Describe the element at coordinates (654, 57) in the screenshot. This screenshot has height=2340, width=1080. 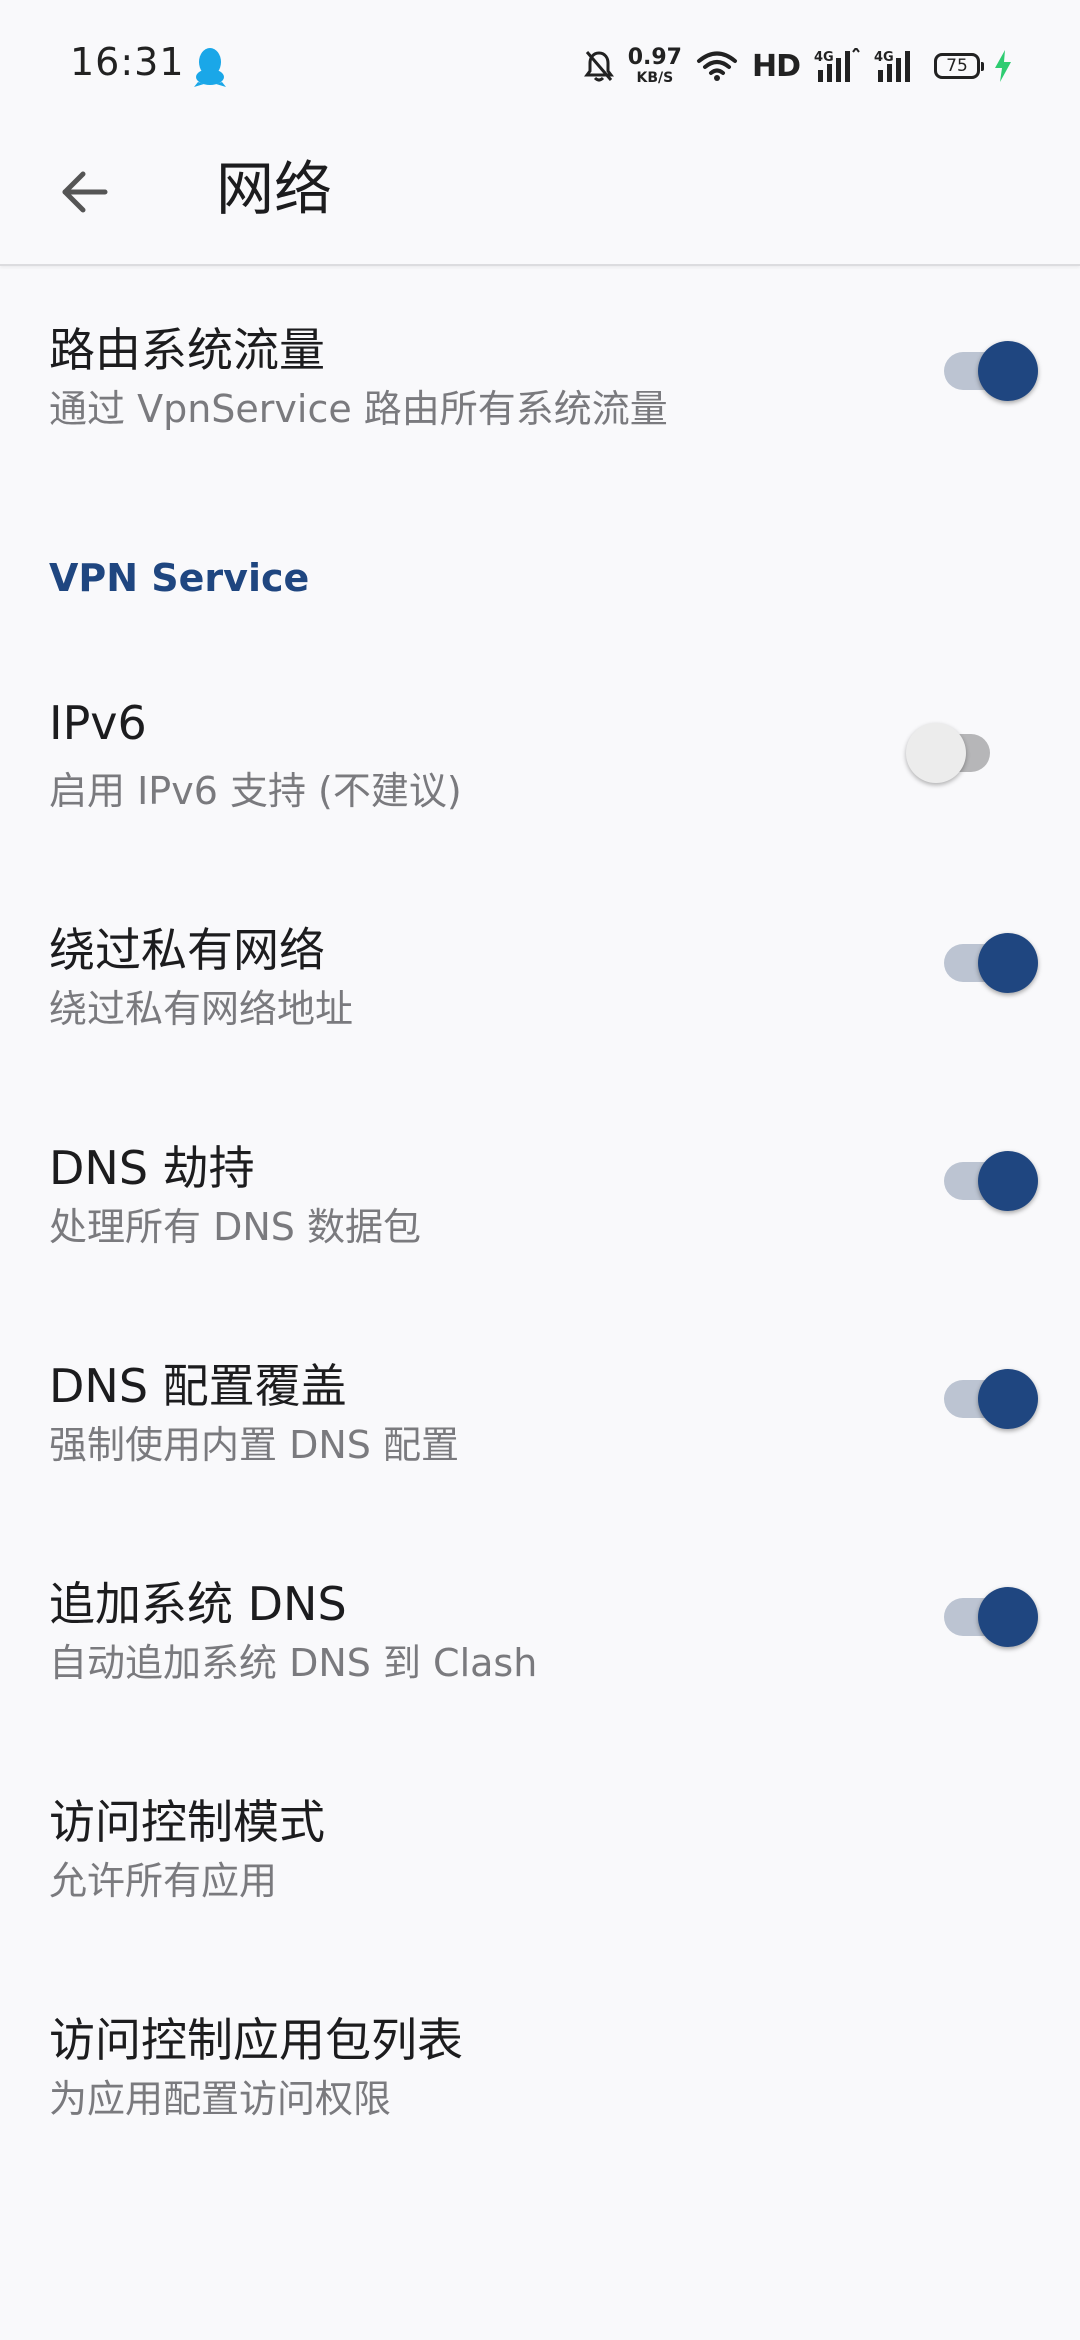
I see `network-speed-value: 0.97` at that location.